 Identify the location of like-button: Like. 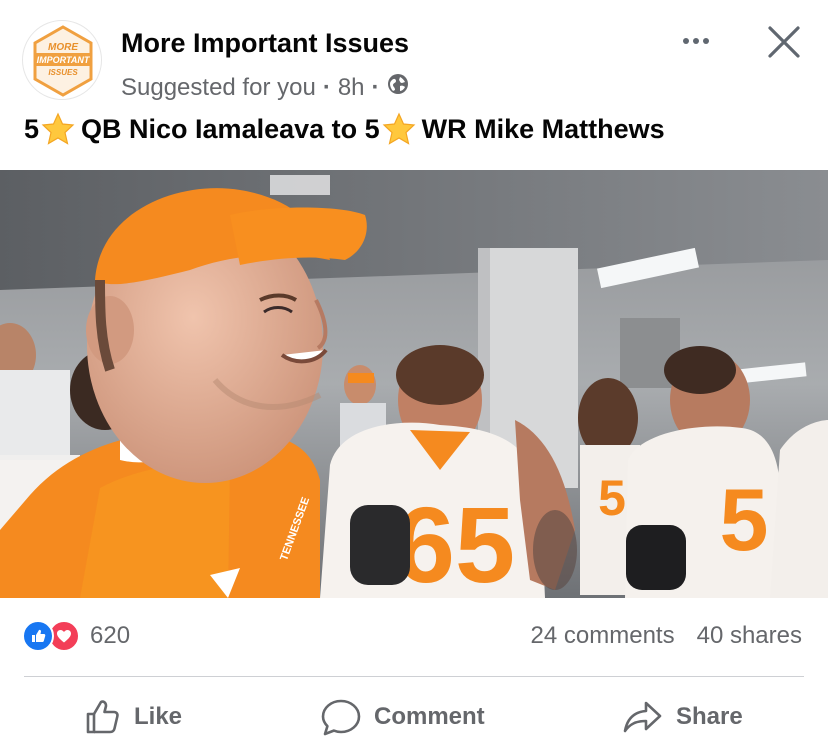
(132, 717).